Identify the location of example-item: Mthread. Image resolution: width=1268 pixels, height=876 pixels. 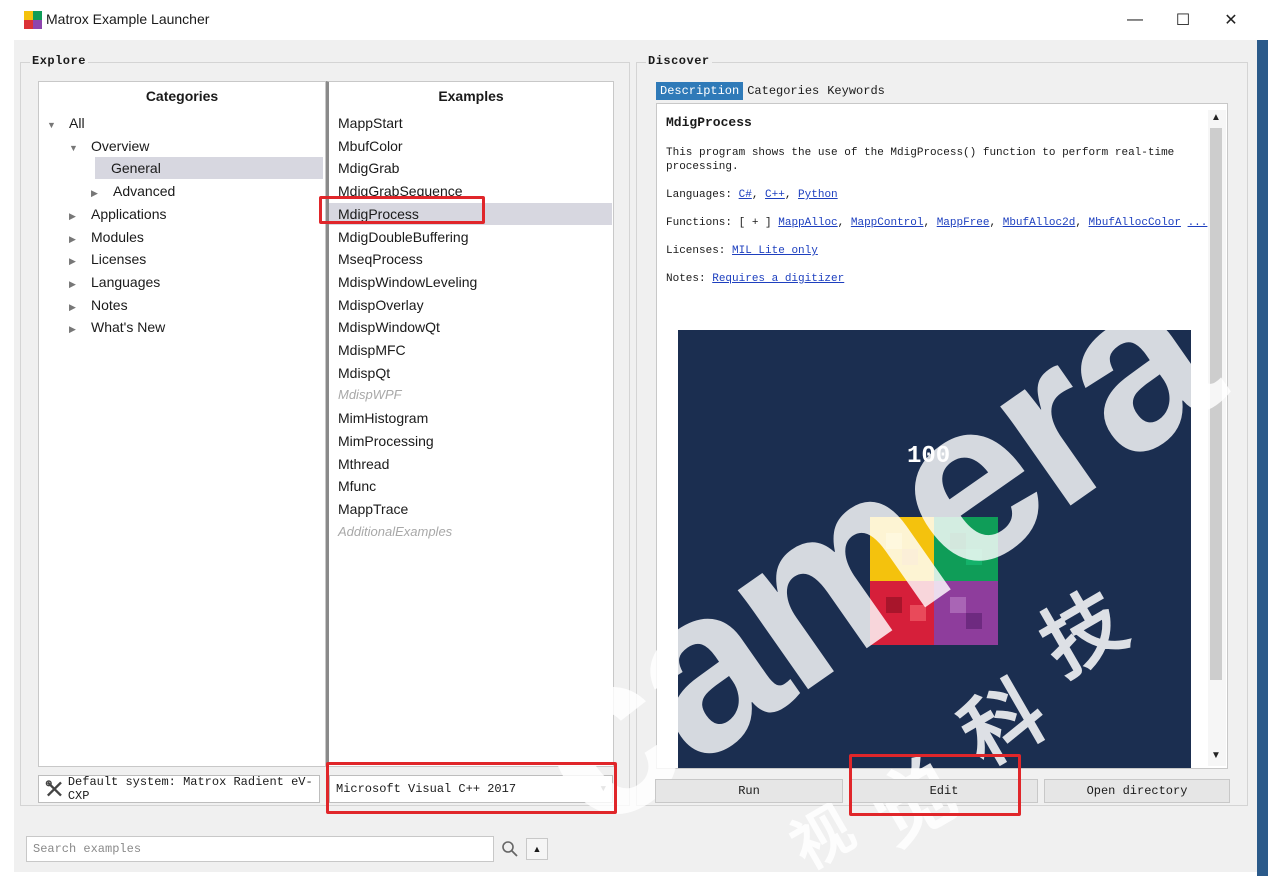
(363, 464).